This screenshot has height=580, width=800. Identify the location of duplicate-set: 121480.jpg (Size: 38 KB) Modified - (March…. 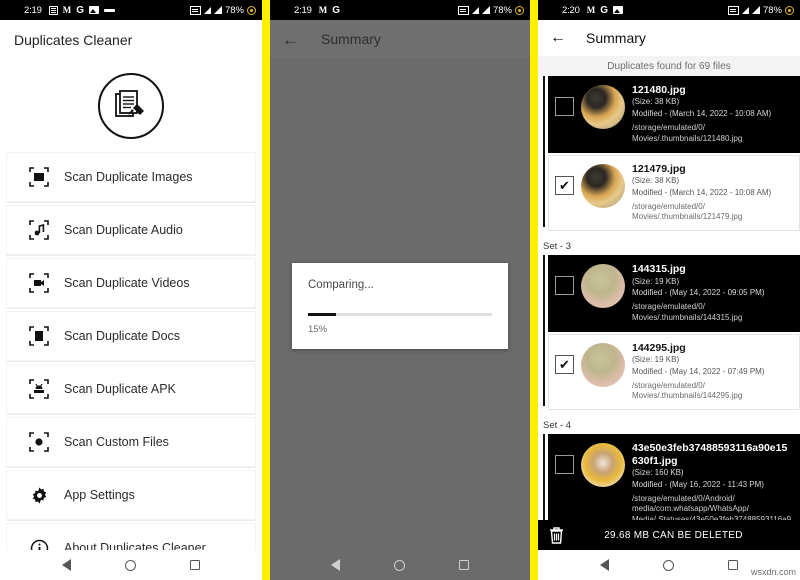
(669, 154).